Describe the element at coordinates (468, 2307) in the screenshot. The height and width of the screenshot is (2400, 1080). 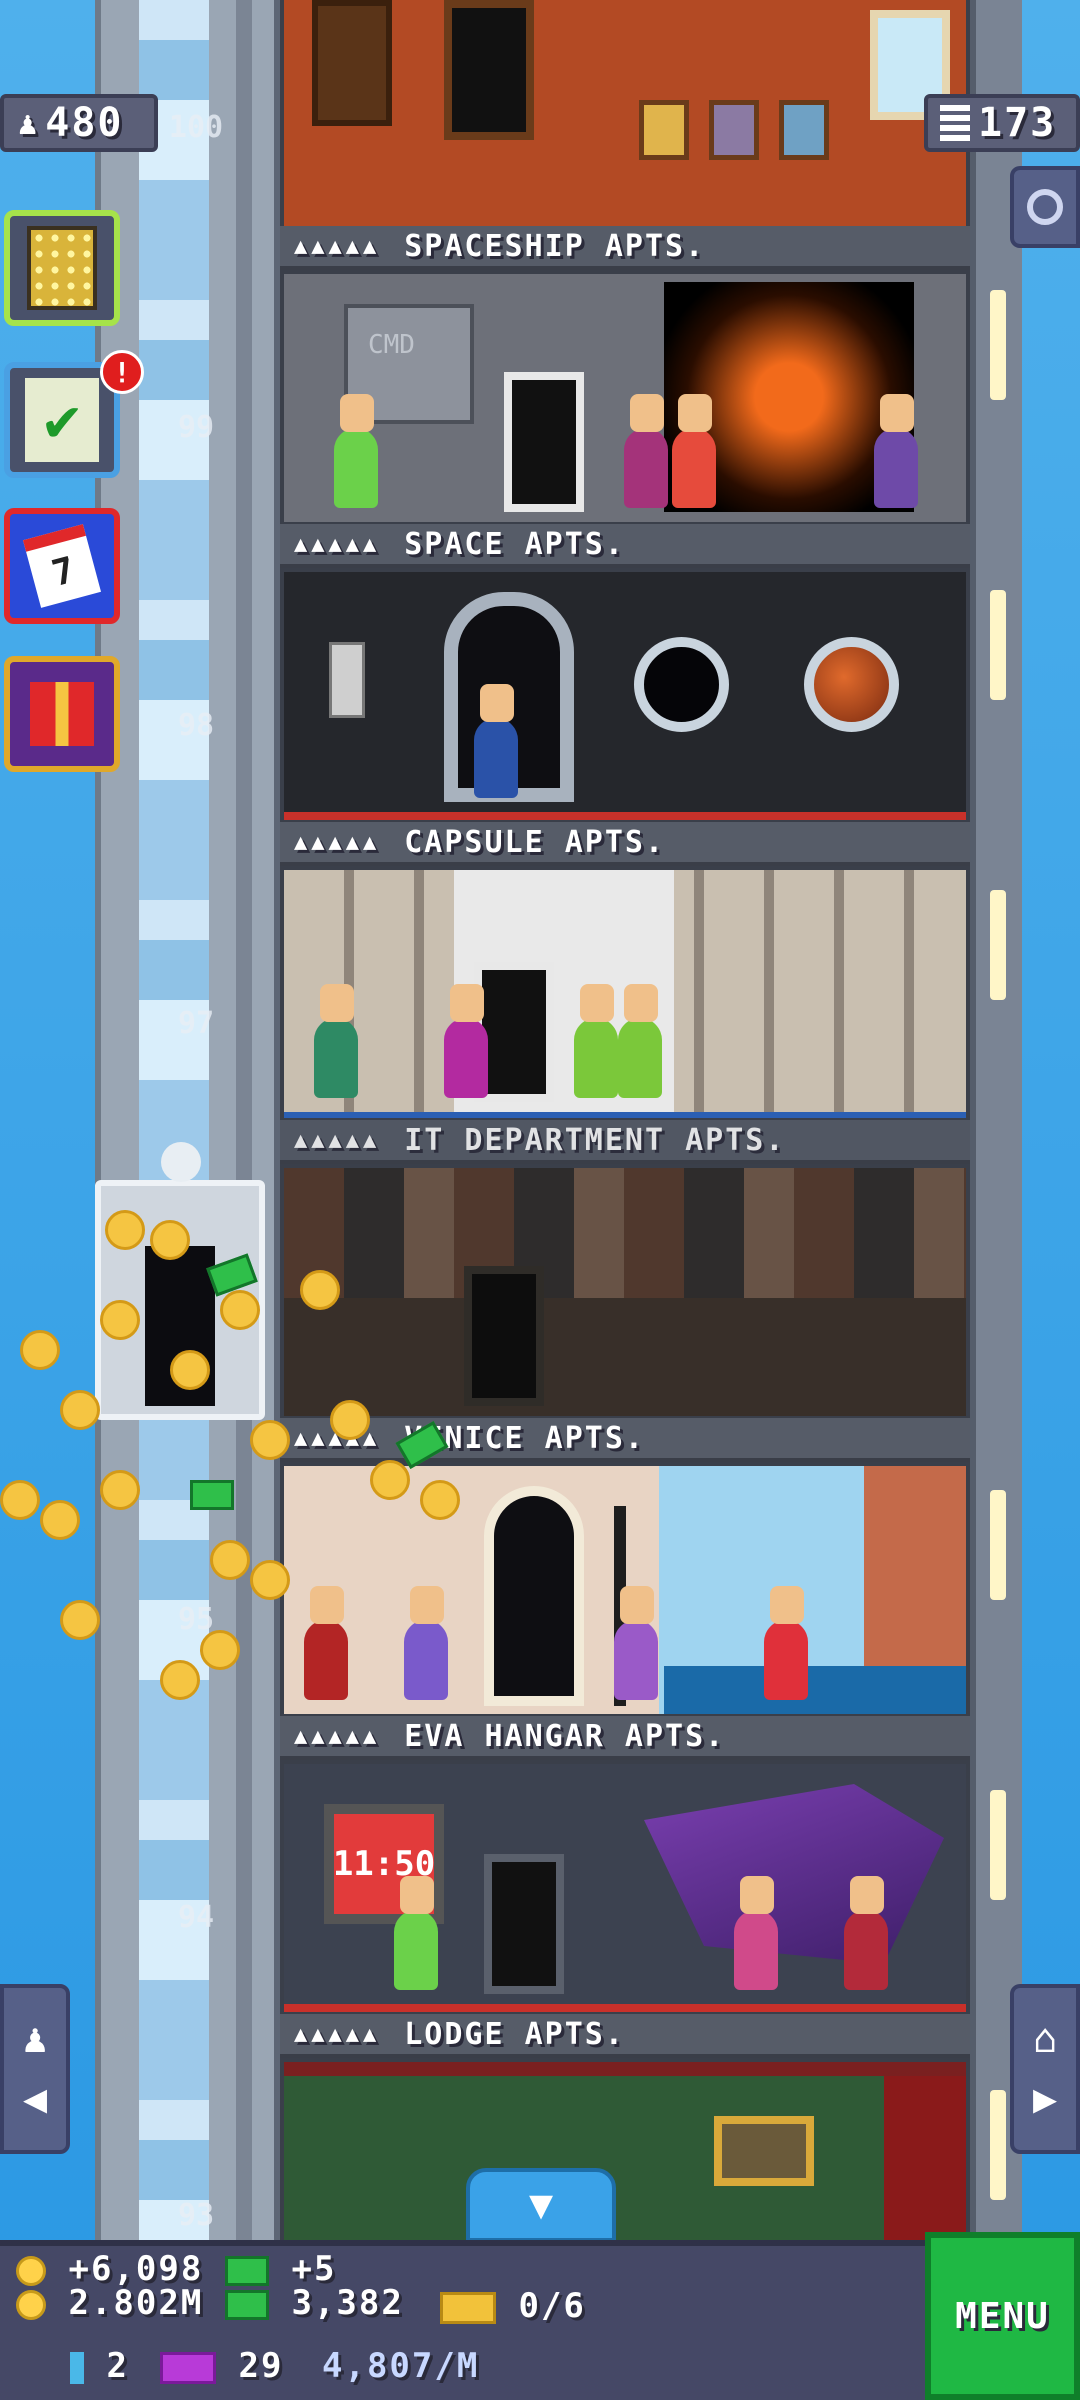
I see `vip-ticket-icon` at that location.